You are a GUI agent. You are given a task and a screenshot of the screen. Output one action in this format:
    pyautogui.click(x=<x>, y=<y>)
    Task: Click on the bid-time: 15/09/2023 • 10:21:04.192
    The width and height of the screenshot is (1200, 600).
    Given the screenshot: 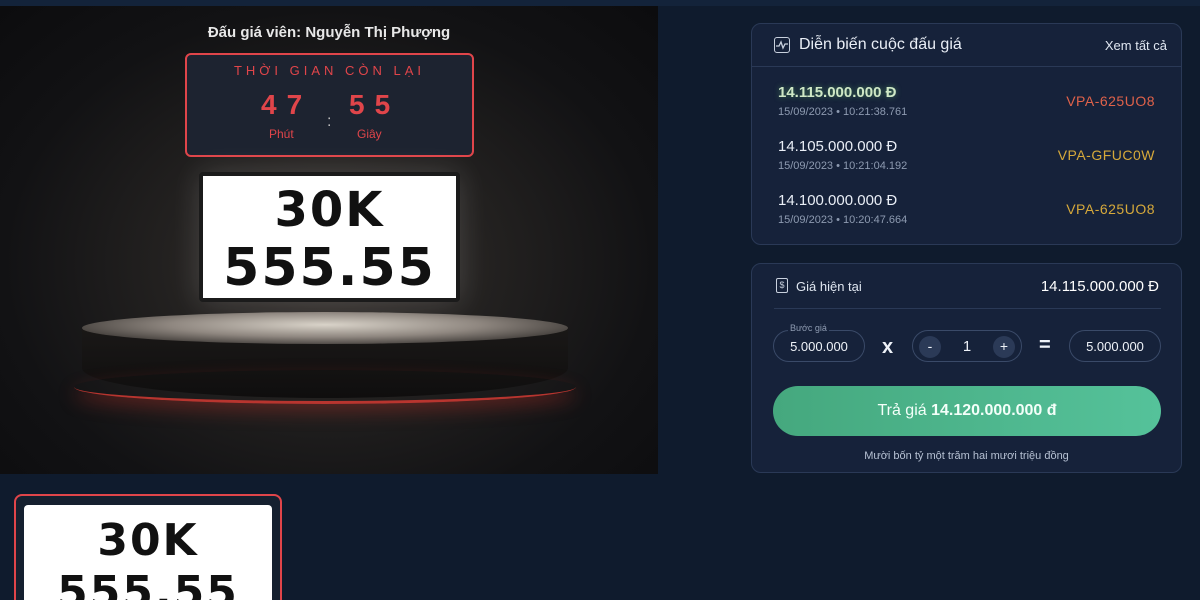 What is the action you would take?
    pyautogui.click(x=843, y=166)
    